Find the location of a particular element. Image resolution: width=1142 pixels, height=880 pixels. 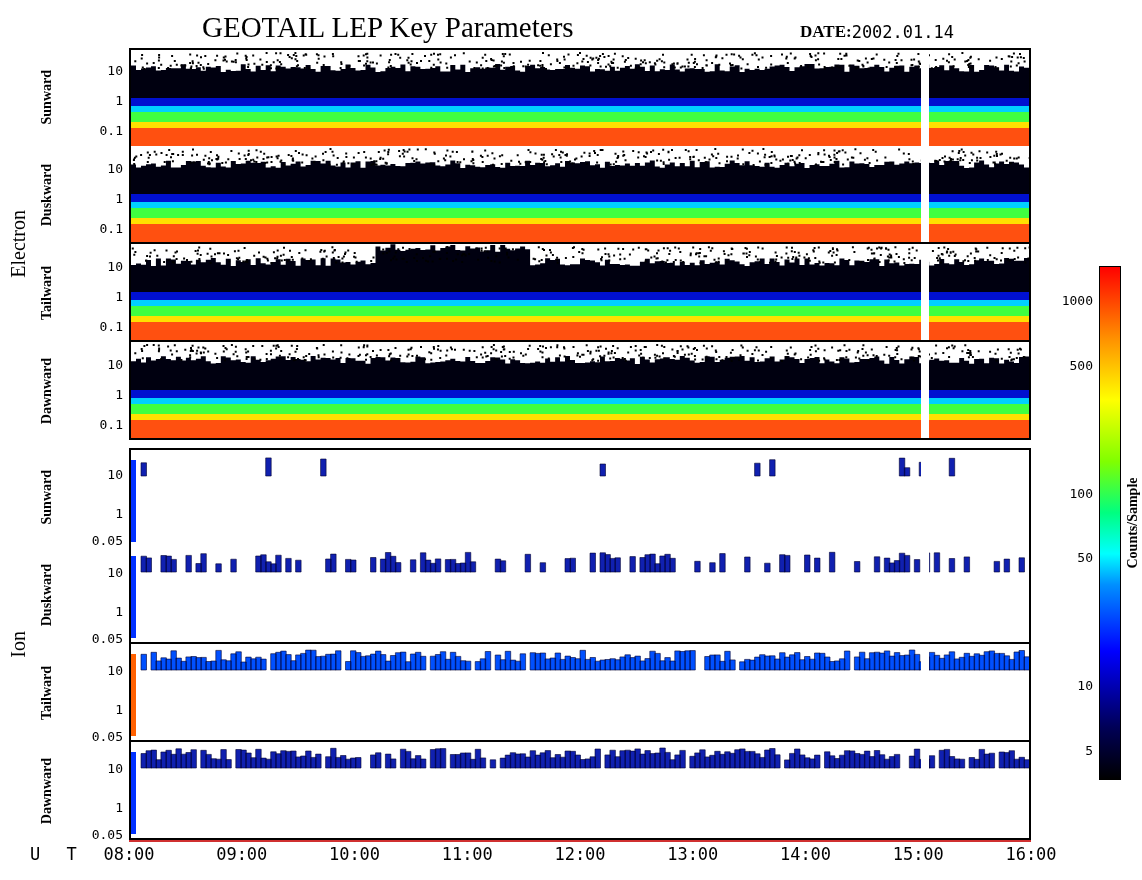

chart-title: GEOTAIL LEP Key Parameters is located at coordinates (388, 28).